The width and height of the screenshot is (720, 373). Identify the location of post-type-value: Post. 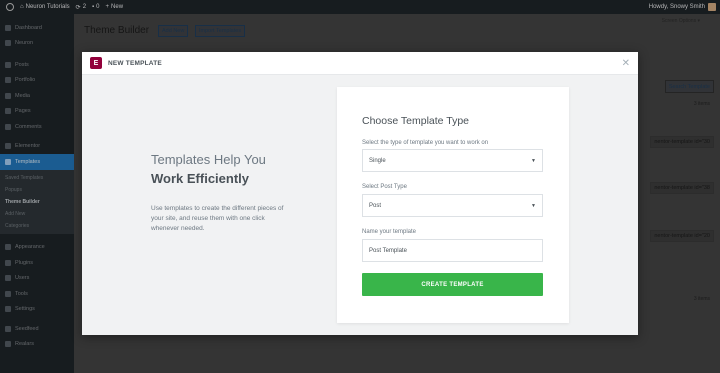
(375, 205).